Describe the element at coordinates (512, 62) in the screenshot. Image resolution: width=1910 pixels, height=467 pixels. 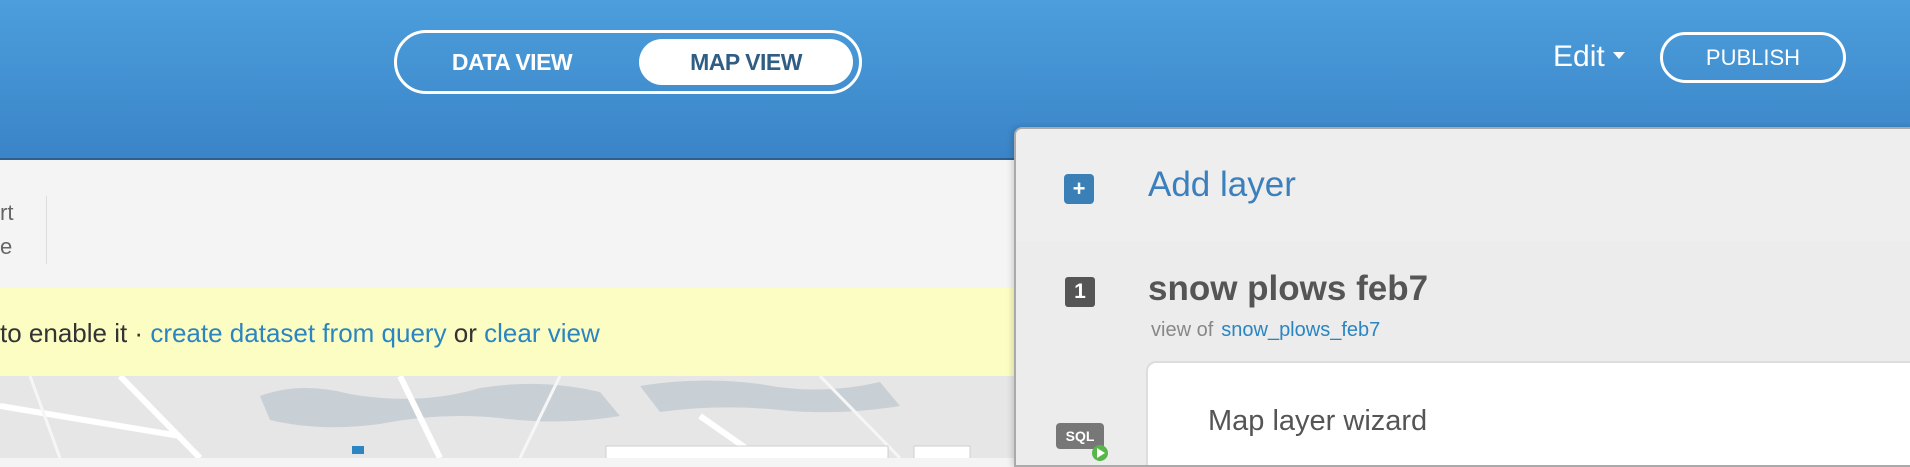
I see `data-view-tab: DATA VIEW` at that location.